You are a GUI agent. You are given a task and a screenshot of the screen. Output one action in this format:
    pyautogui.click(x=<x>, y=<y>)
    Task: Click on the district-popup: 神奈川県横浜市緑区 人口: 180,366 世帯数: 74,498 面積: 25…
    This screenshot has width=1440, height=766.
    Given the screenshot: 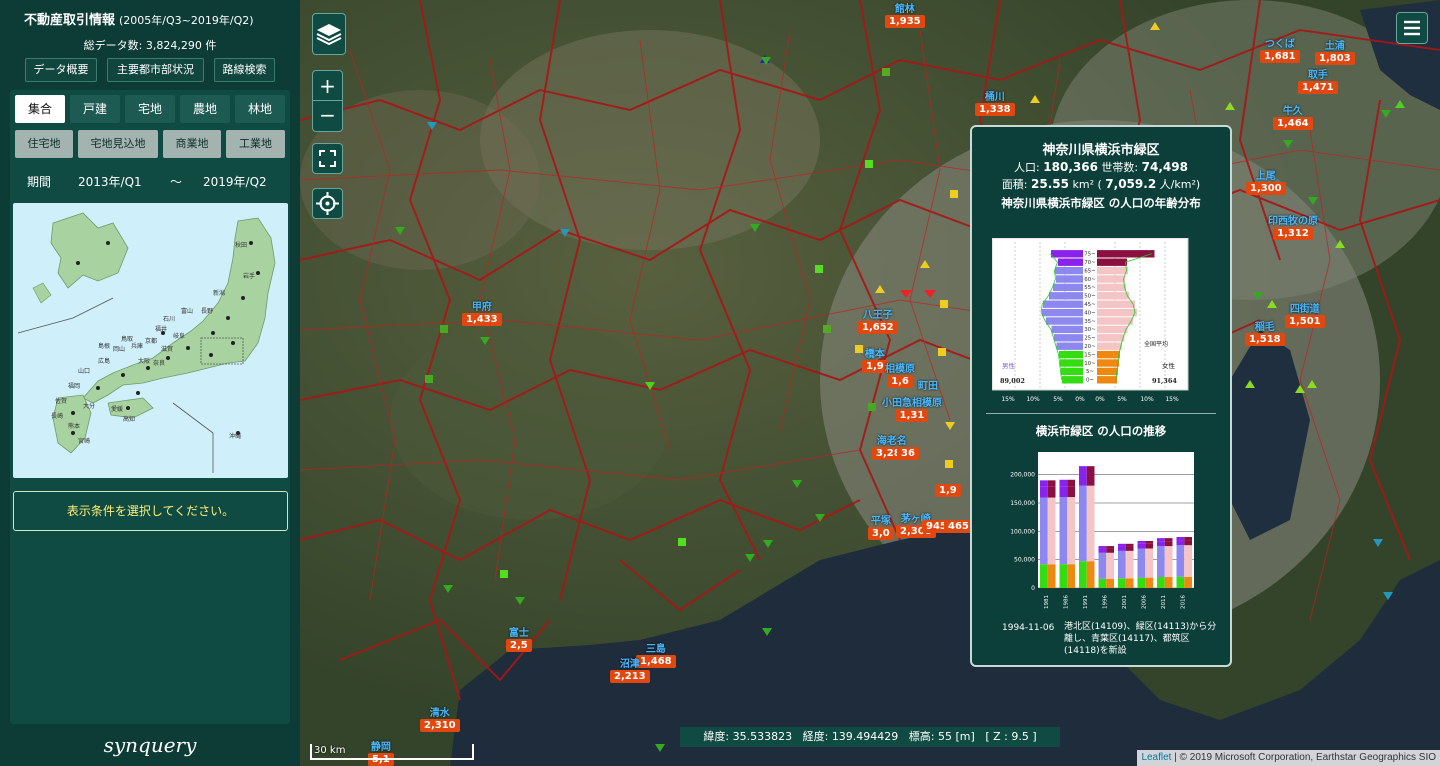 What is the action you would take?
    pyautogui.click(x=1101, y=396)
    